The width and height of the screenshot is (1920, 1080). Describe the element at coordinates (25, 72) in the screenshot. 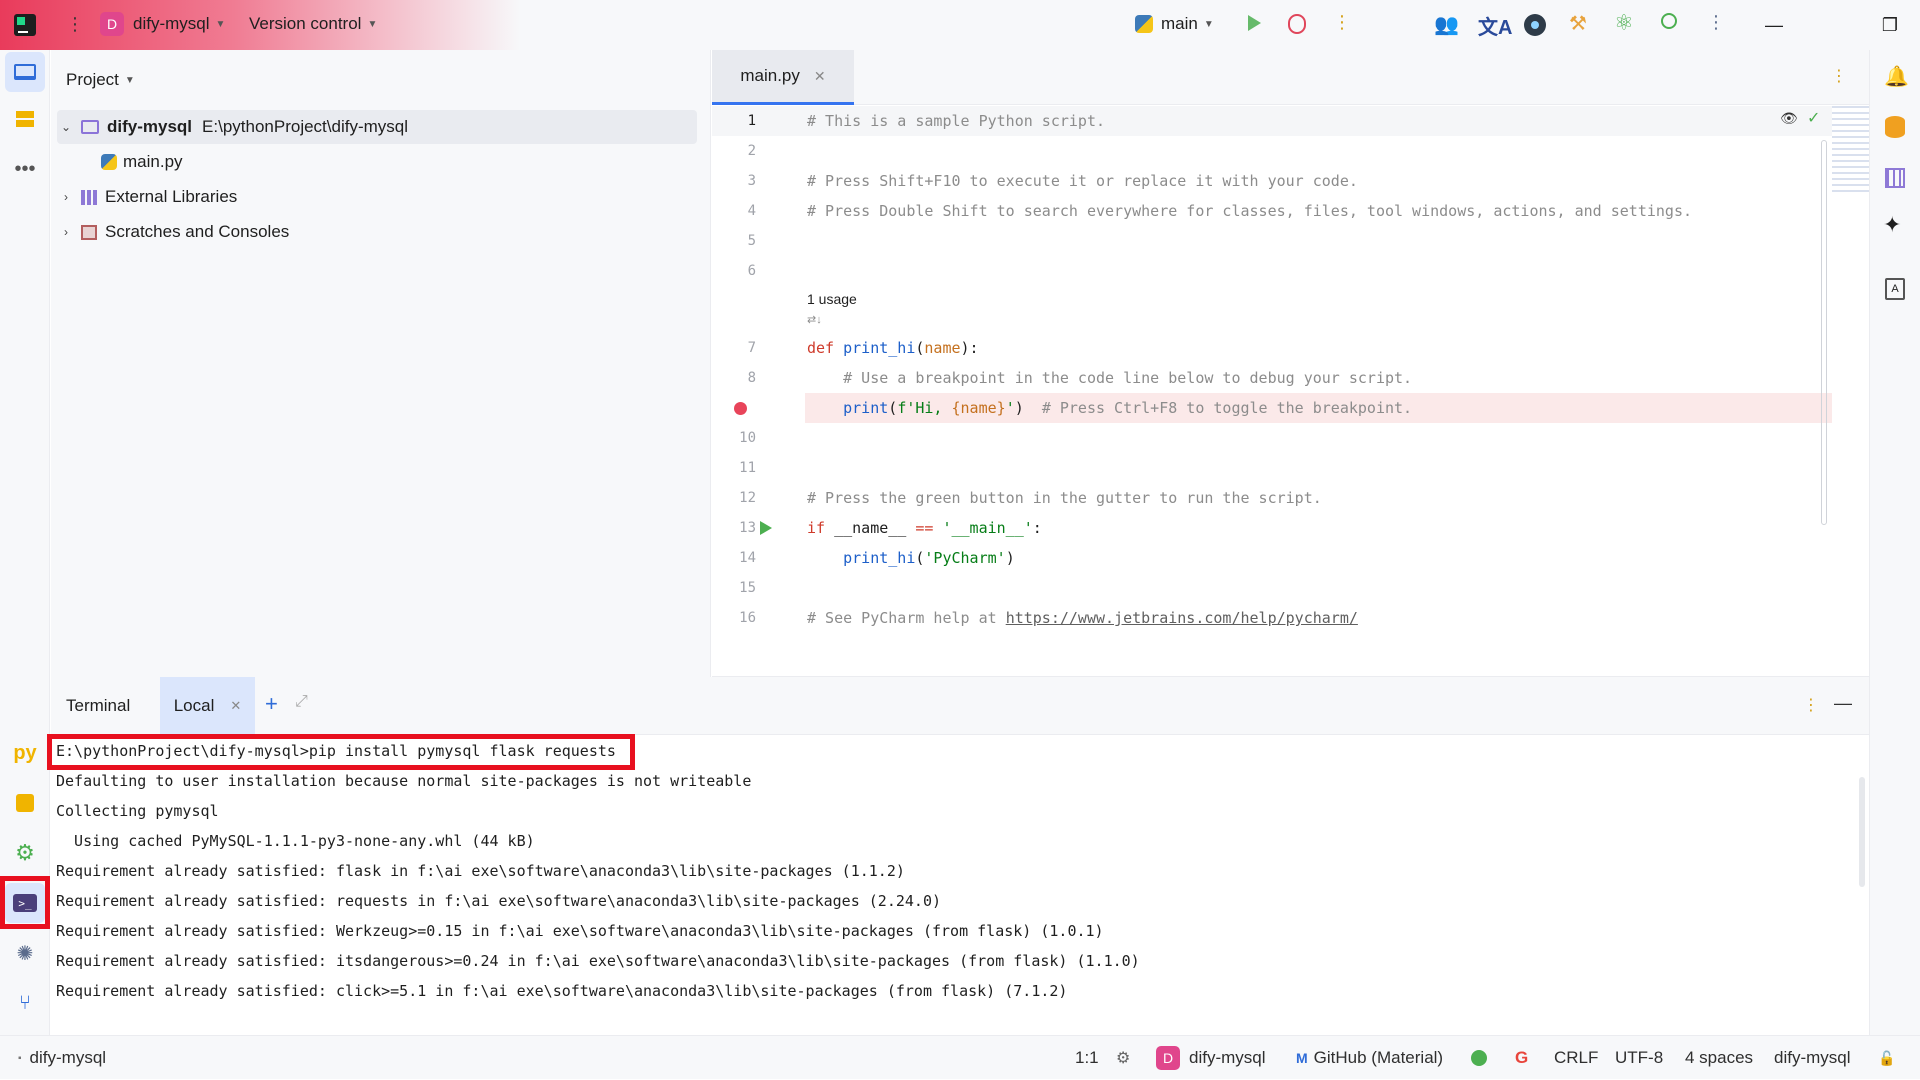

I see `project-tool-icon` at that location.